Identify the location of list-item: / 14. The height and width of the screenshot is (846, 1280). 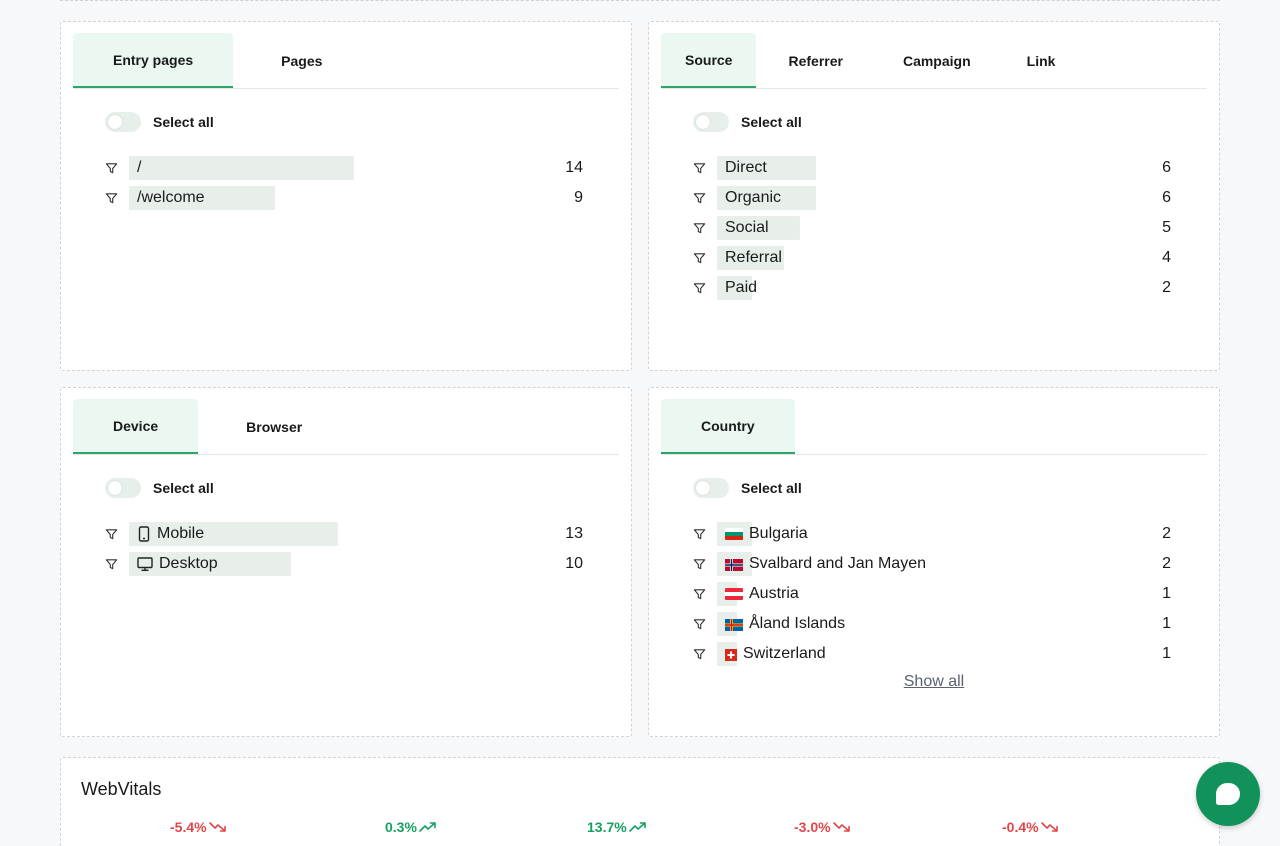
(344, 168).